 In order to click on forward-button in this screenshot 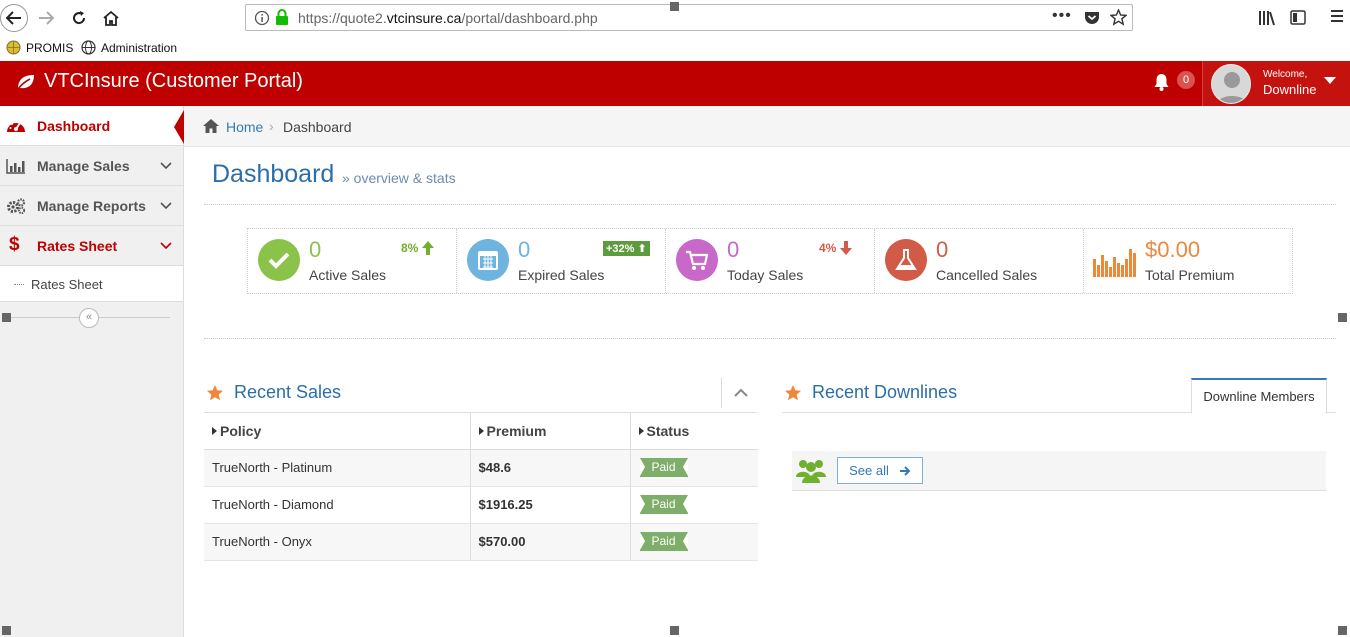, I will do `click(46, 18)`.